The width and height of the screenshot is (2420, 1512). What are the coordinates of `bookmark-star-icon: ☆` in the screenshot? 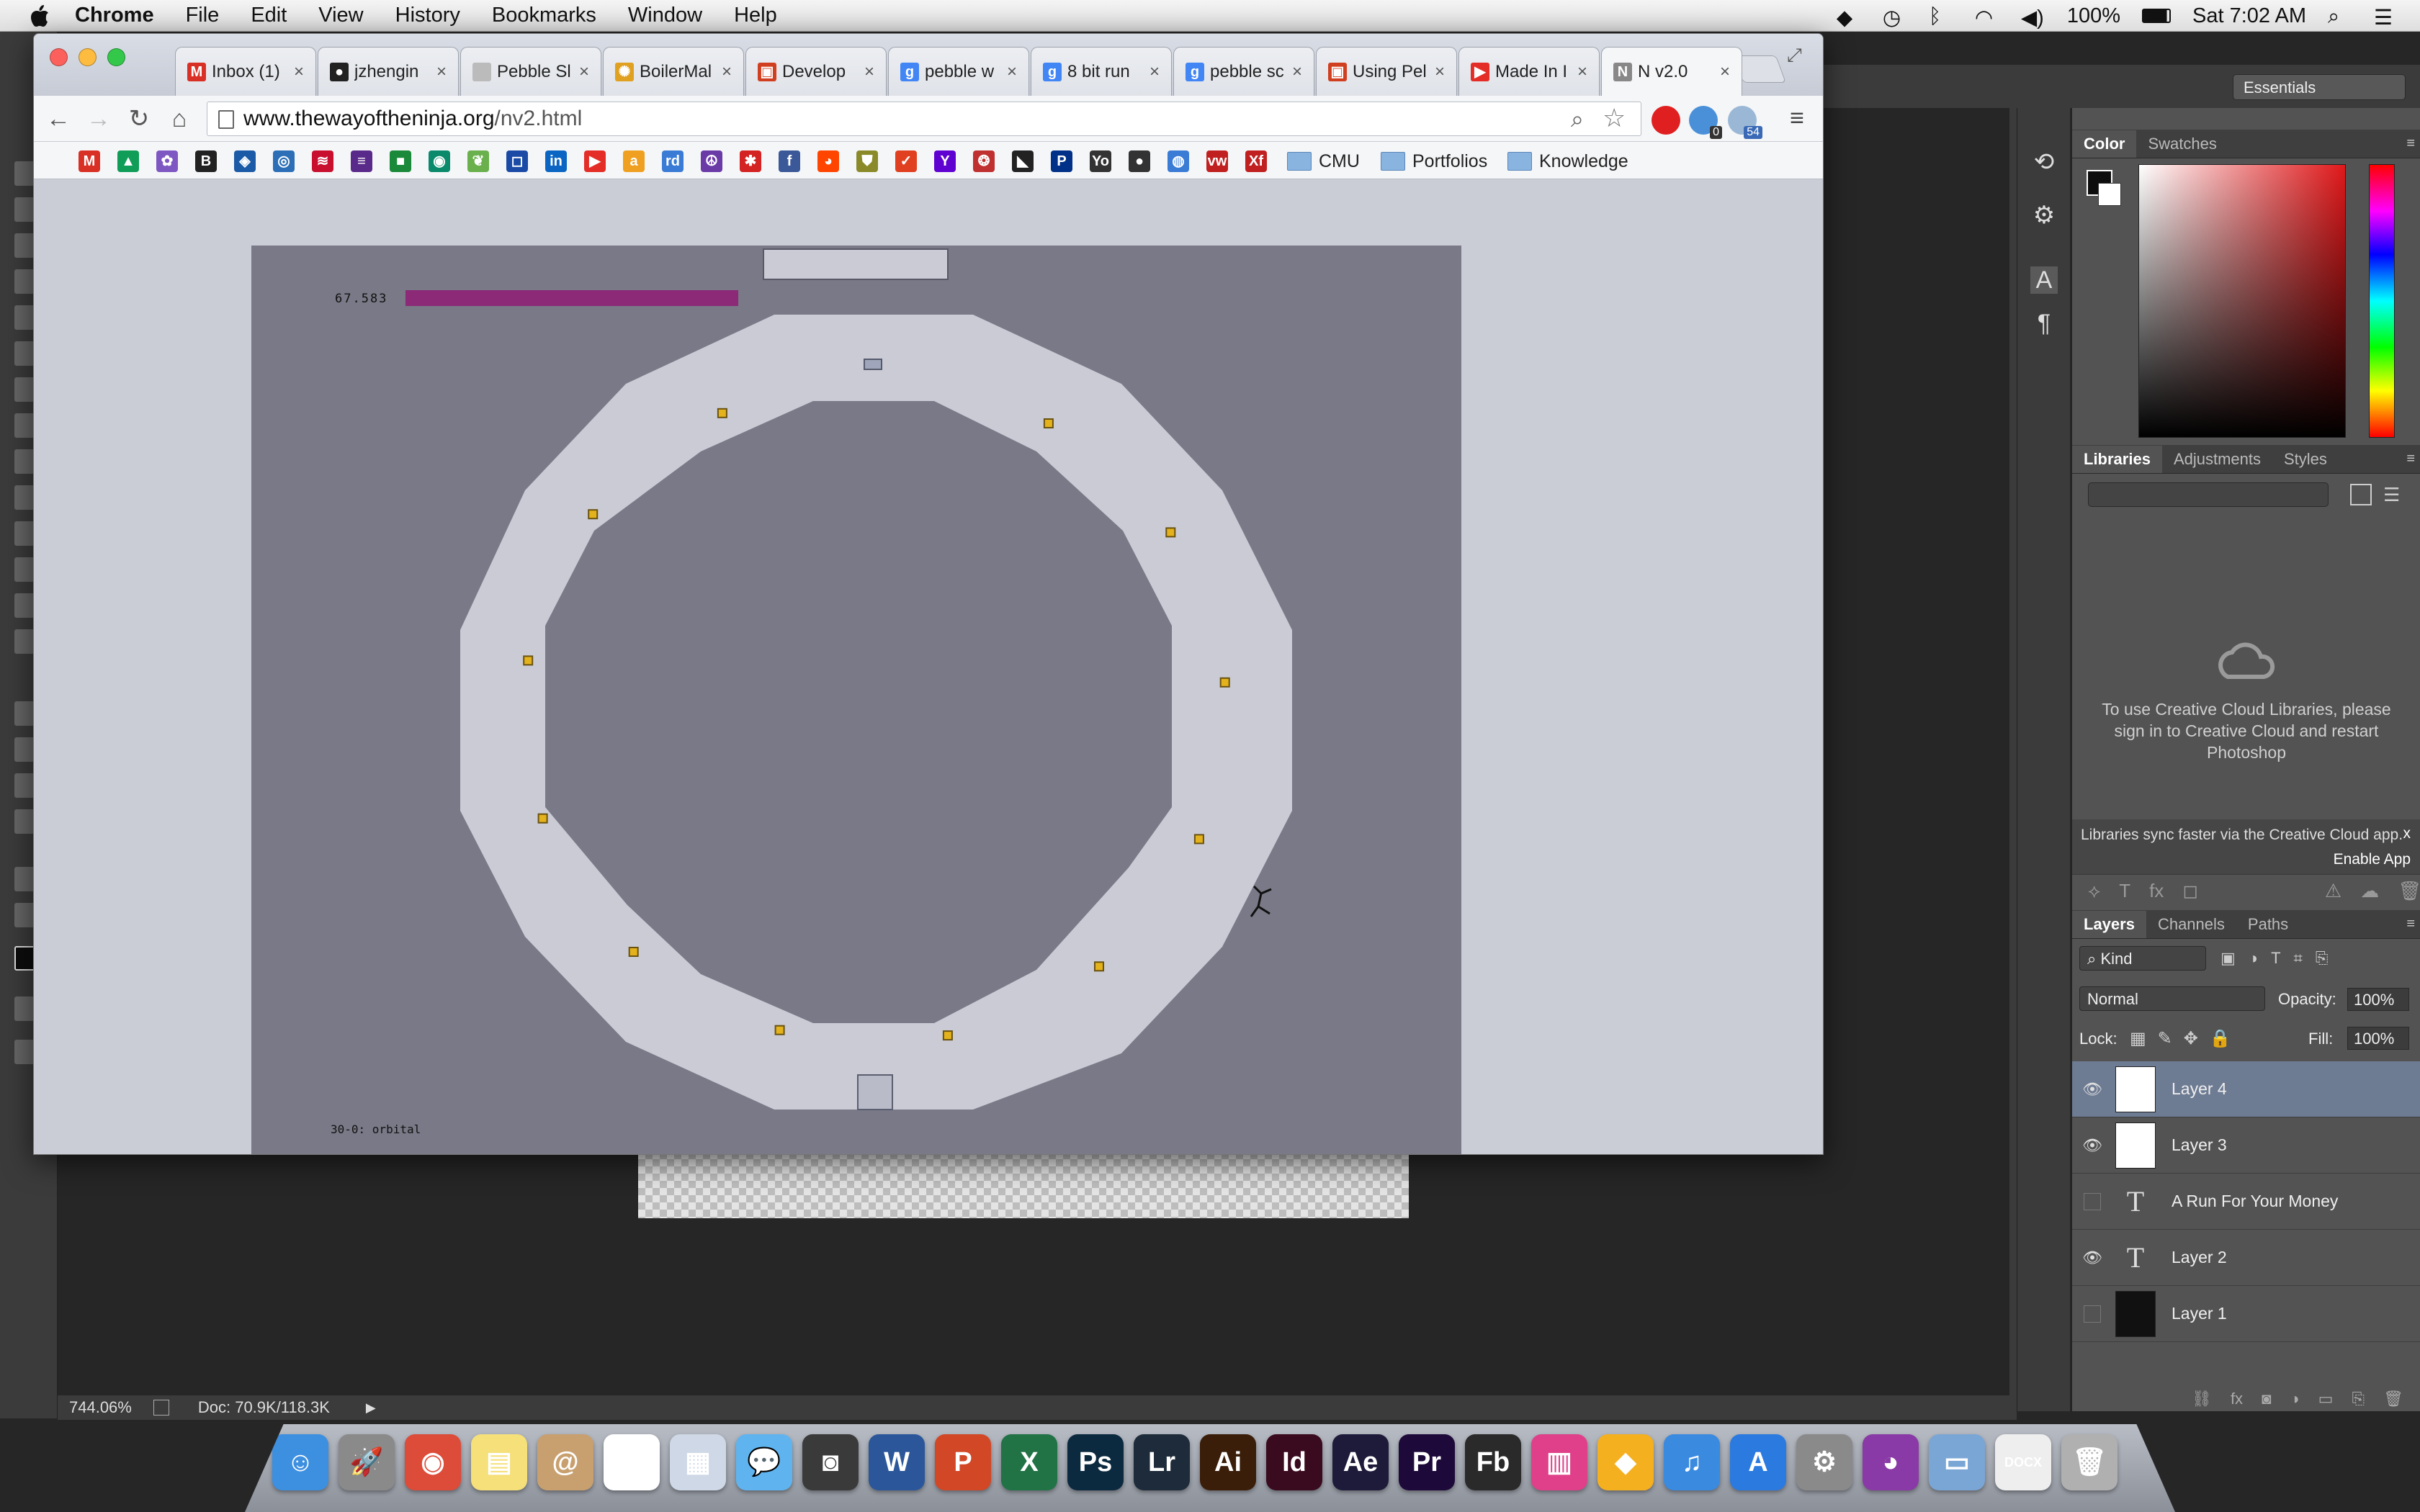 It's located at (1614, 118).